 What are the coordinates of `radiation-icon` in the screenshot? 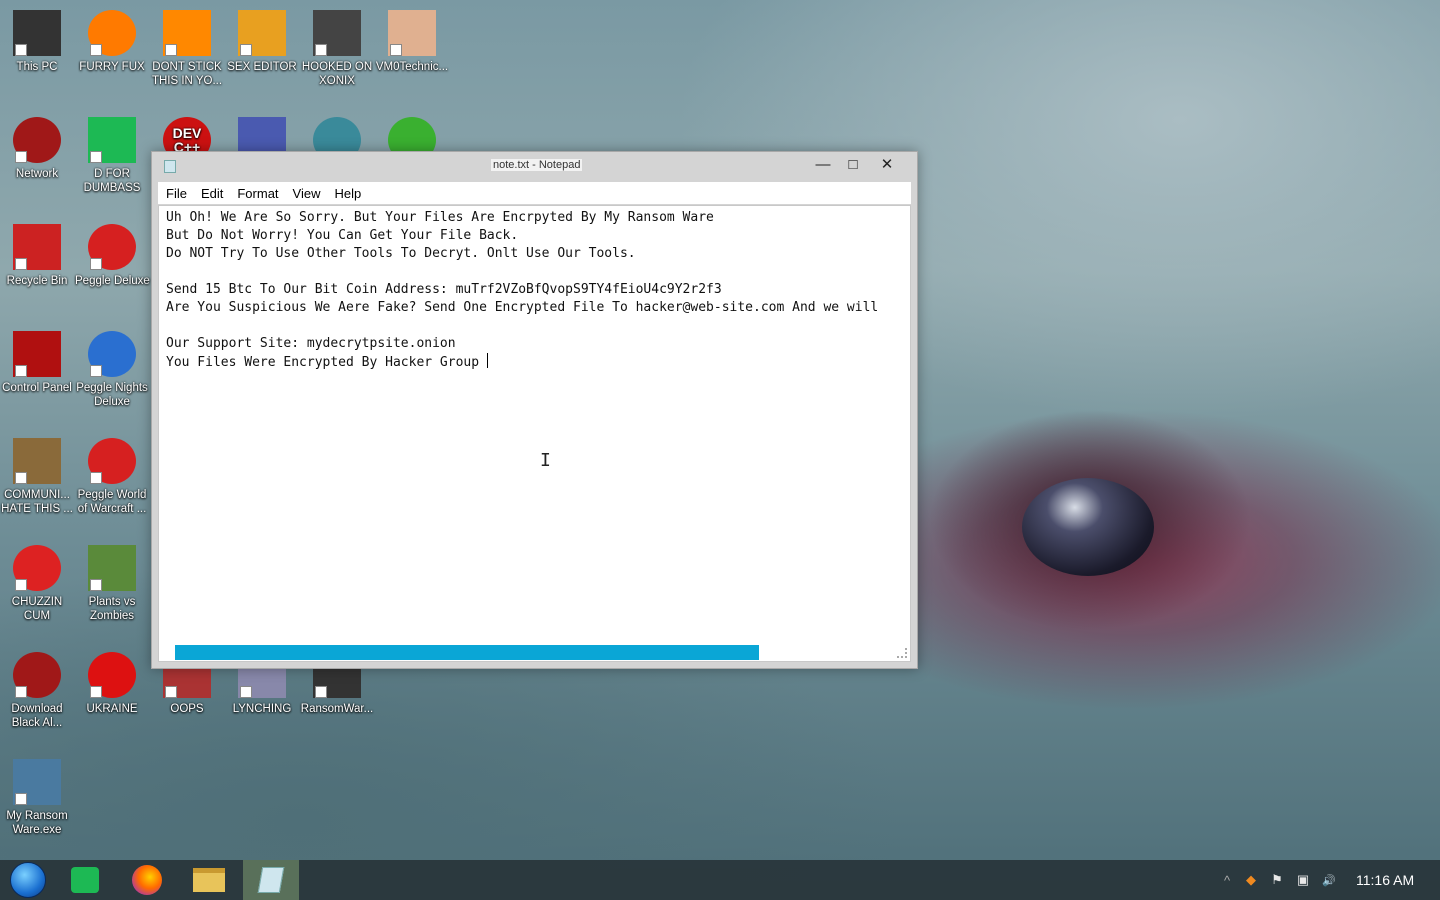 It's located at (112, 675).